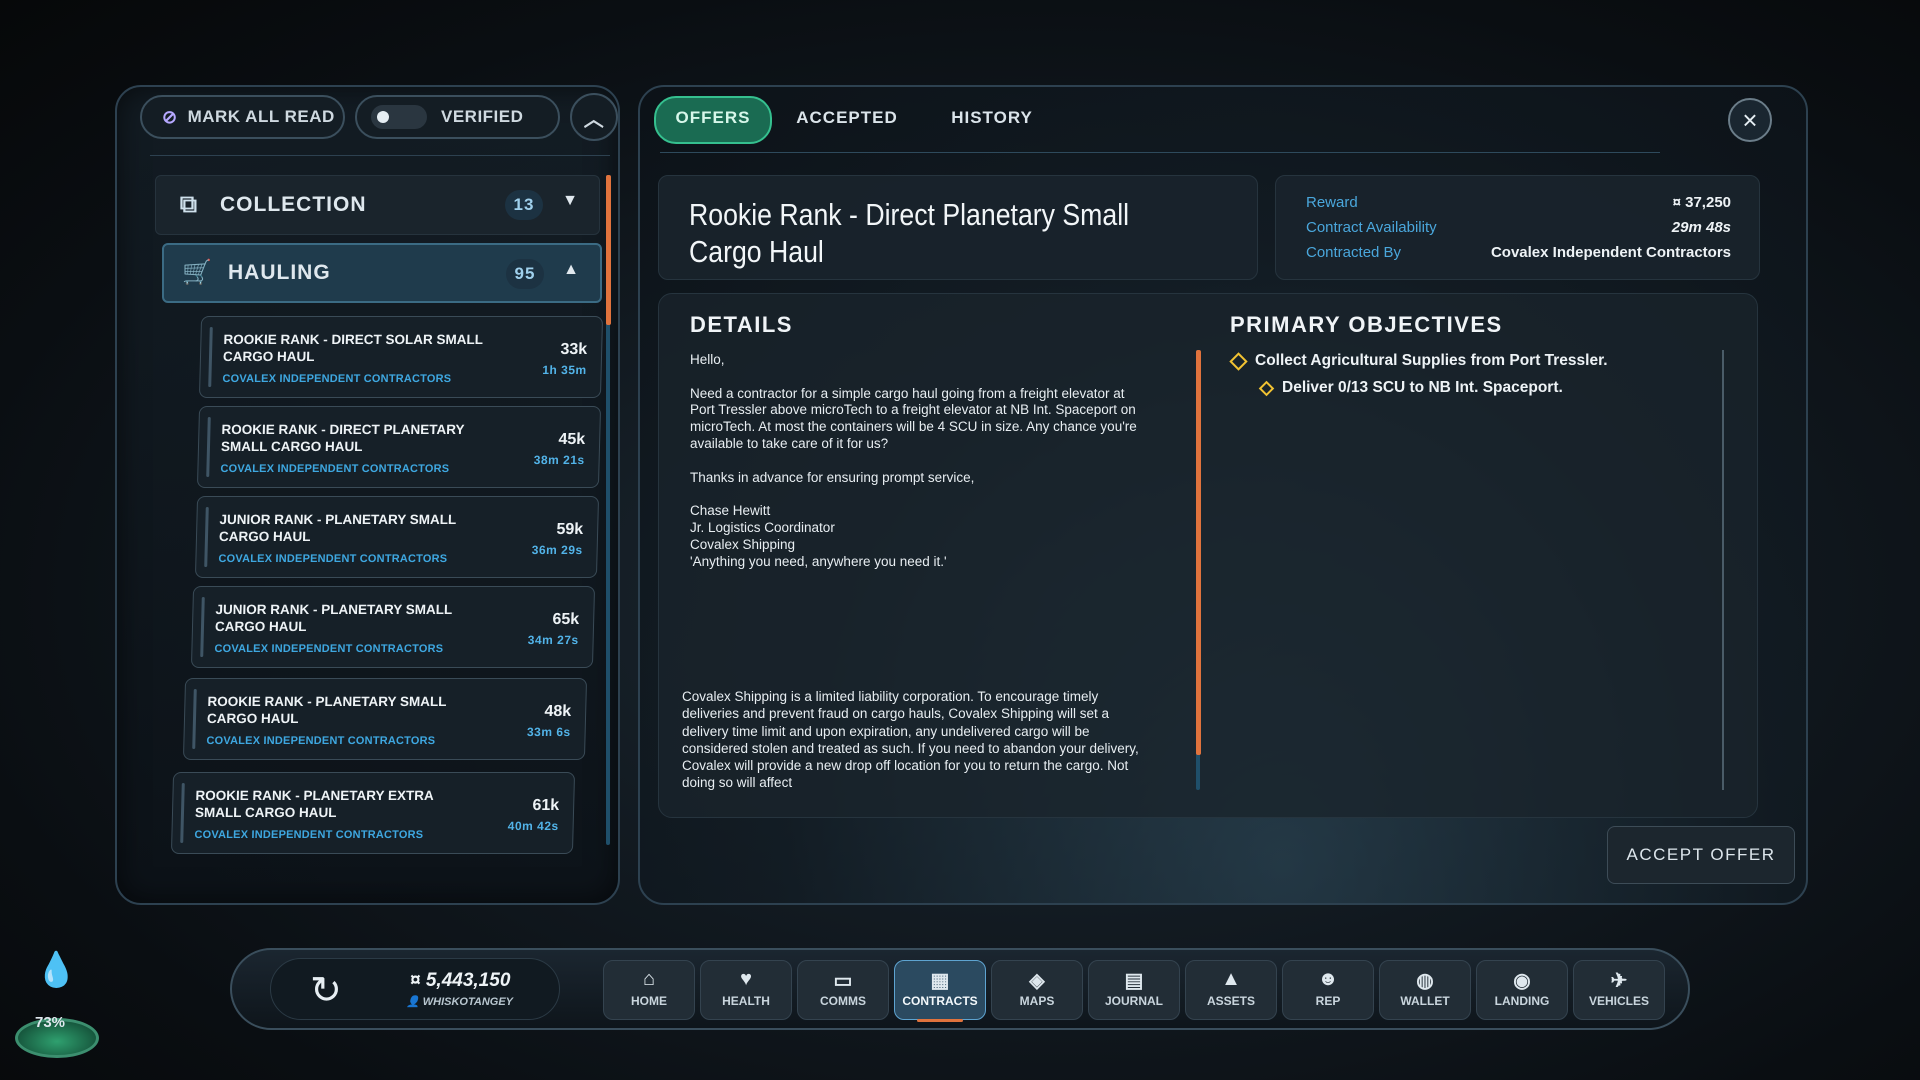 Image resolution: width=1920 pixels, height=1080 pixels. Describe the element at coordinates (482, 116) in the screenshot. I see `verified-label: VERIFIED` at that location.